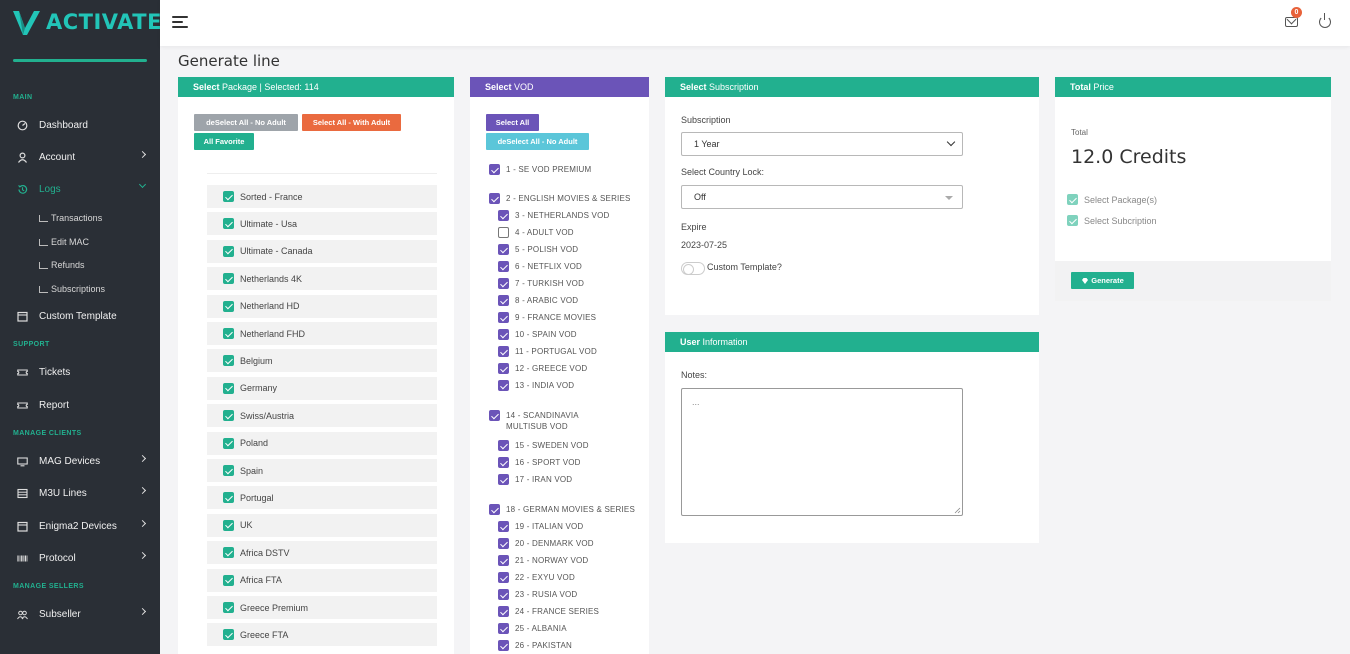 The image size is (1350, 654). What do you see at coordinates (540, 169) in the screenshot?
I see `vod-group-row: 1 - SE VOD PREMIUM` at bounding box center [540, 169].